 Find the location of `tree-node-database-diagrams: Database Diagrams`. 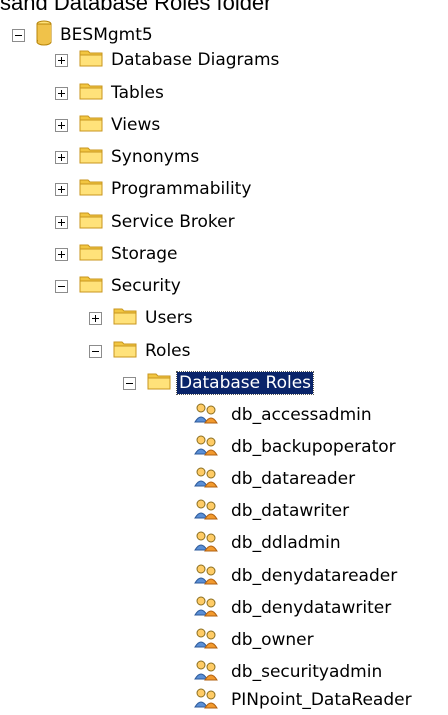

tree-node-database-diagrams: Database Diagrams is located at coordinates (168, 60).